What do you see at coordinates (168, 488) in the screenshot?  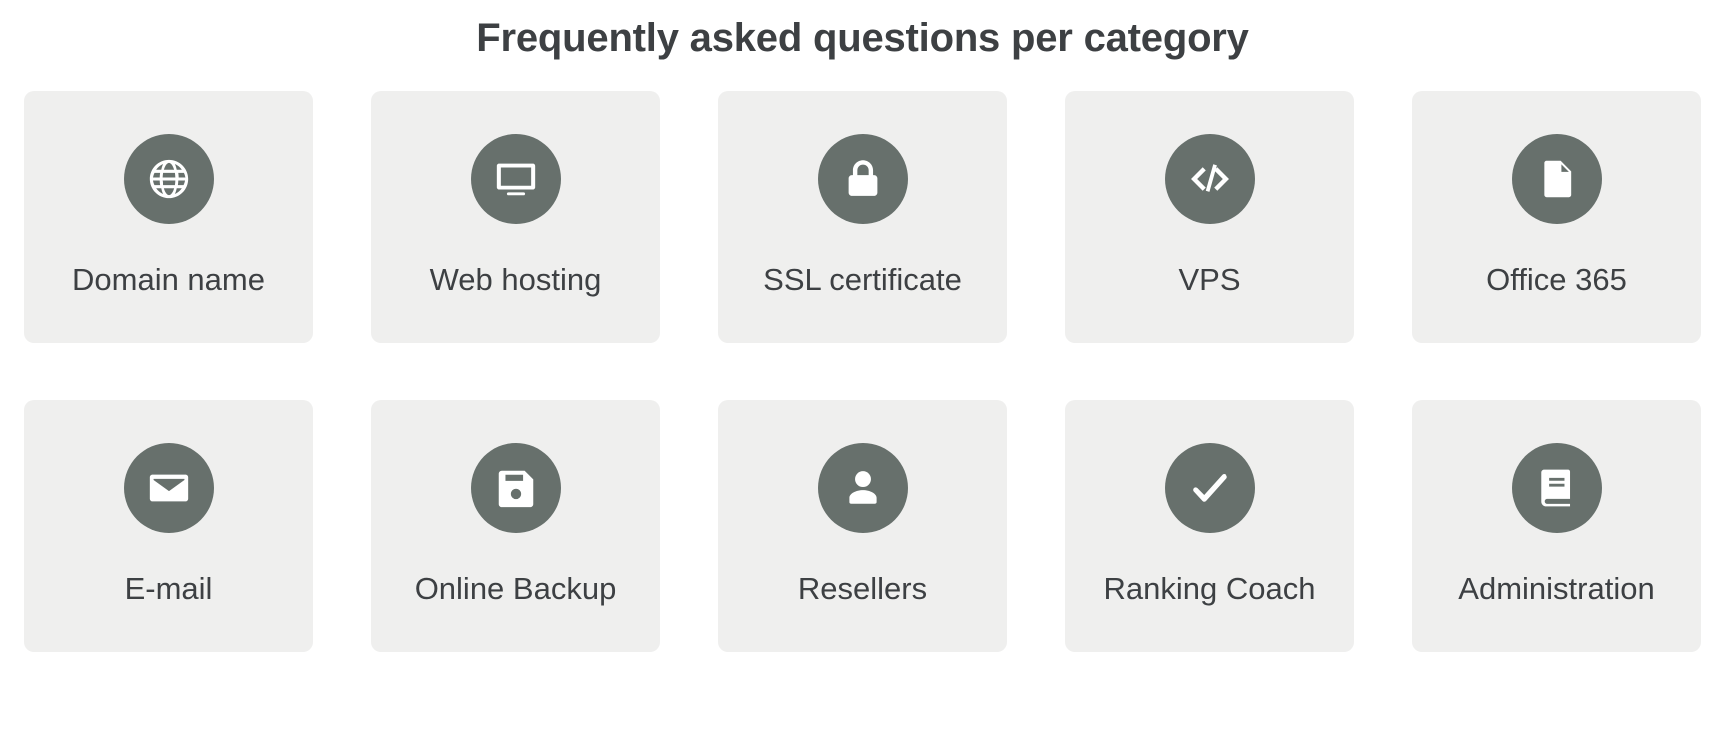 I see `envelope-icon` at bounding box center [168, 488].